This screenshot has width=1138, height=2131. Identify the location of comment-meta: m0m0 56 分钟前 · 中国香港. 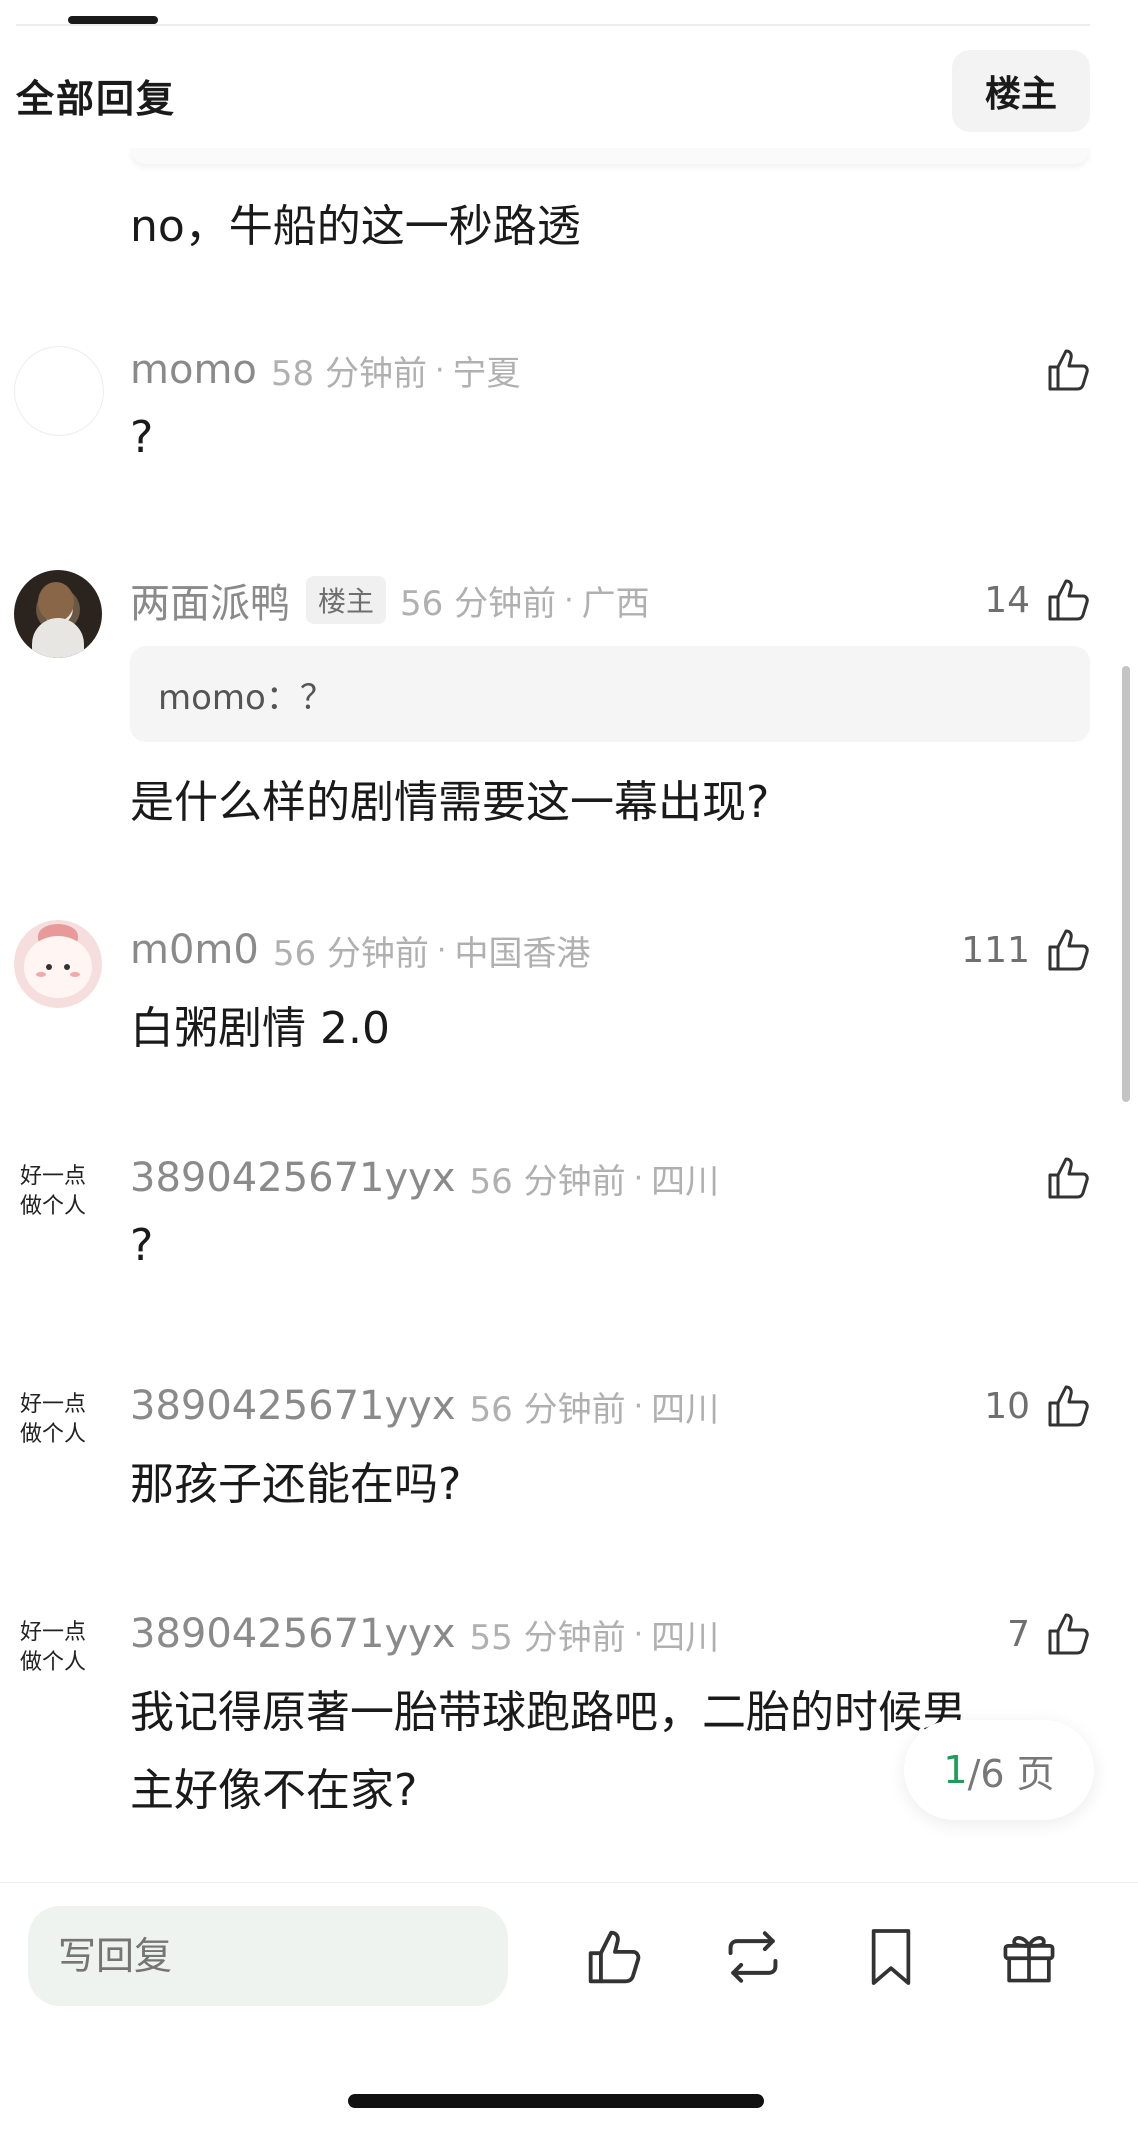
(360, 950).